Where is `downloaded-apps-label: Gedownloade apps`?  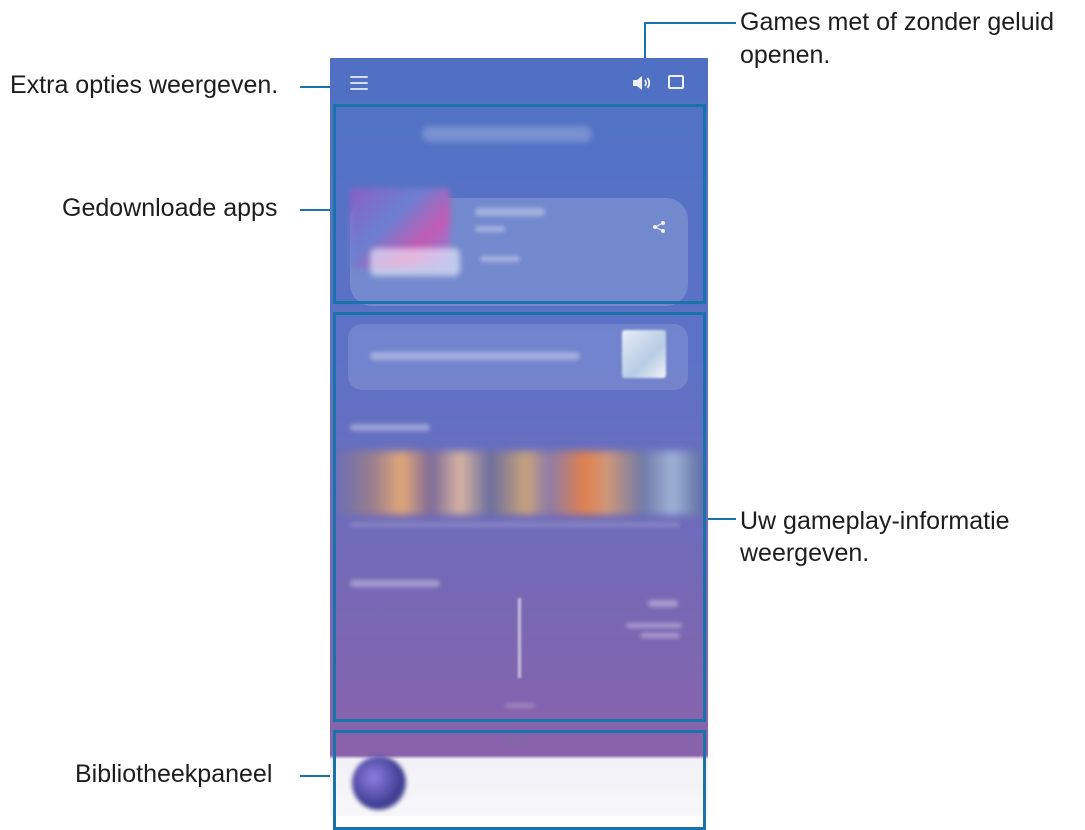 downloaded-apps-label: Gedownloade apps is located at coordinates (170, 208).